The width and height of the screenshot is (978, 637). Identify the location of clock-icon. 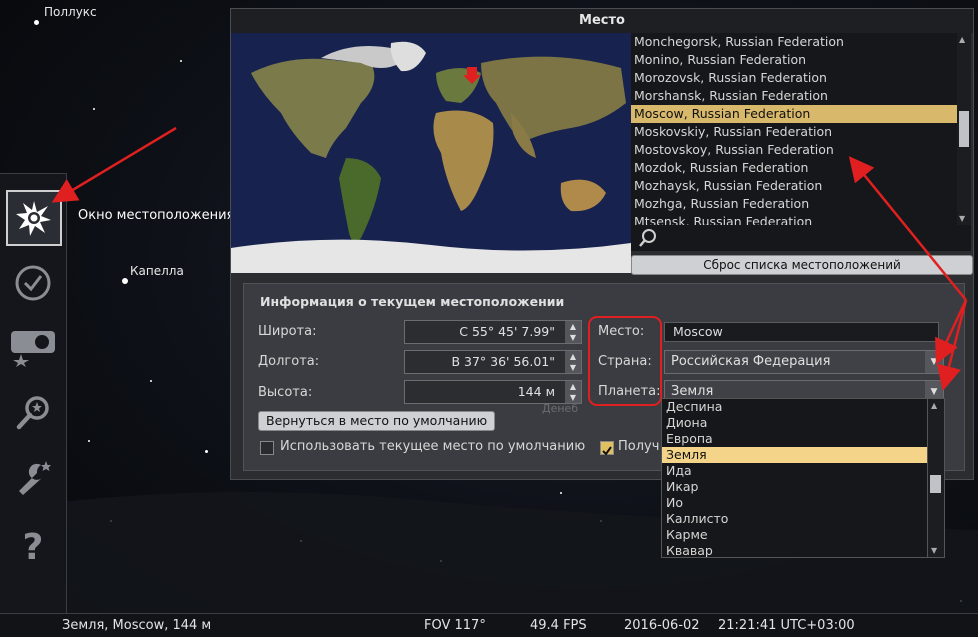
(33, 283).